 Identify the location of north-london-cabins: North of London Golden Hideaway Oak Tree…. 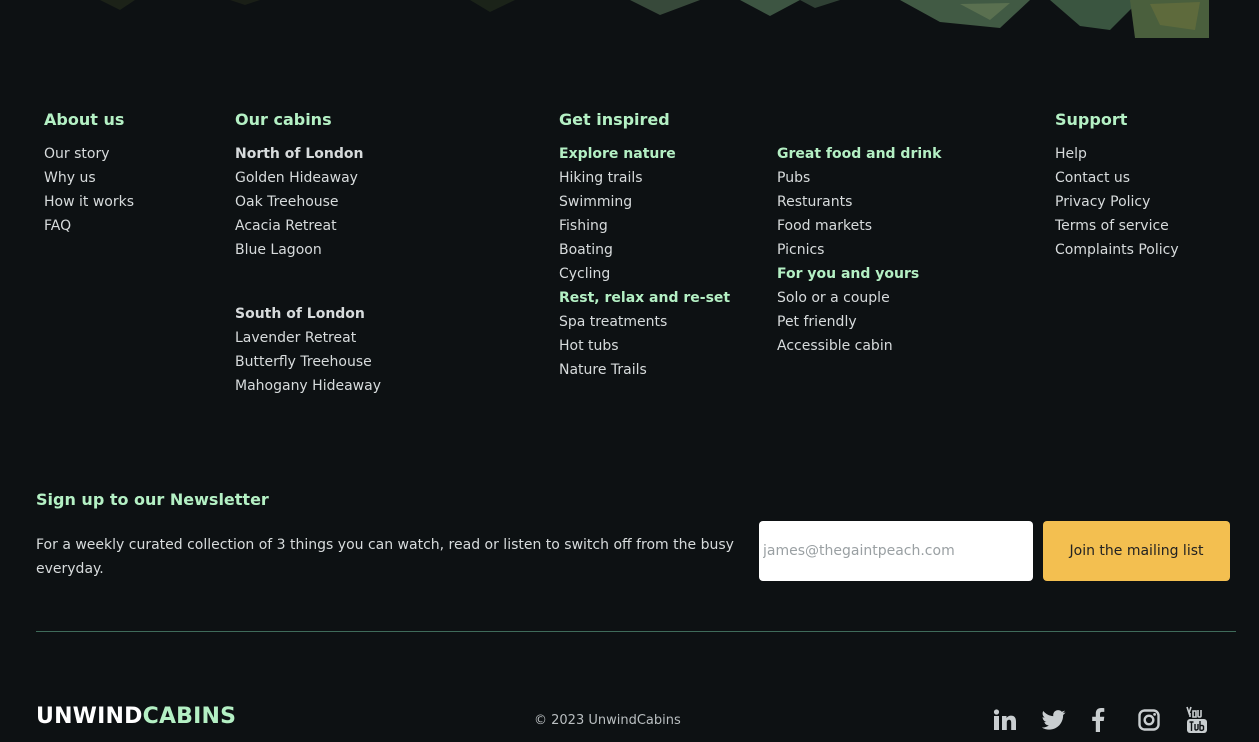
(299, 202).